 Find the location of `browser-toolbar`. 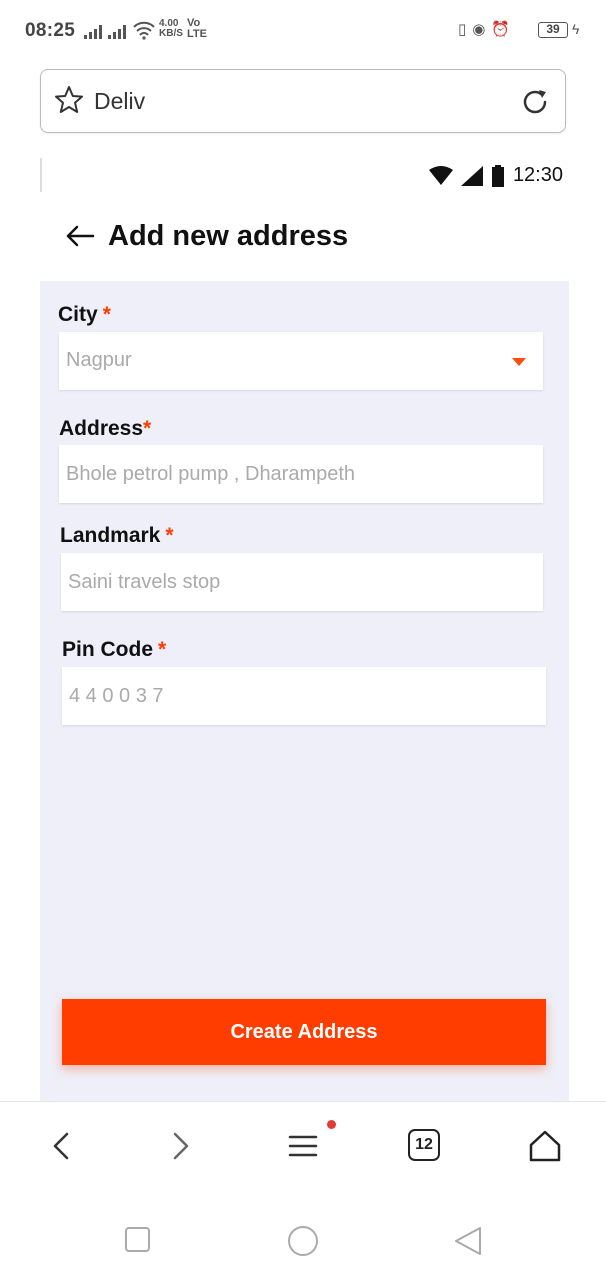

browser-toolbar is located at coordinates (303, 1145).